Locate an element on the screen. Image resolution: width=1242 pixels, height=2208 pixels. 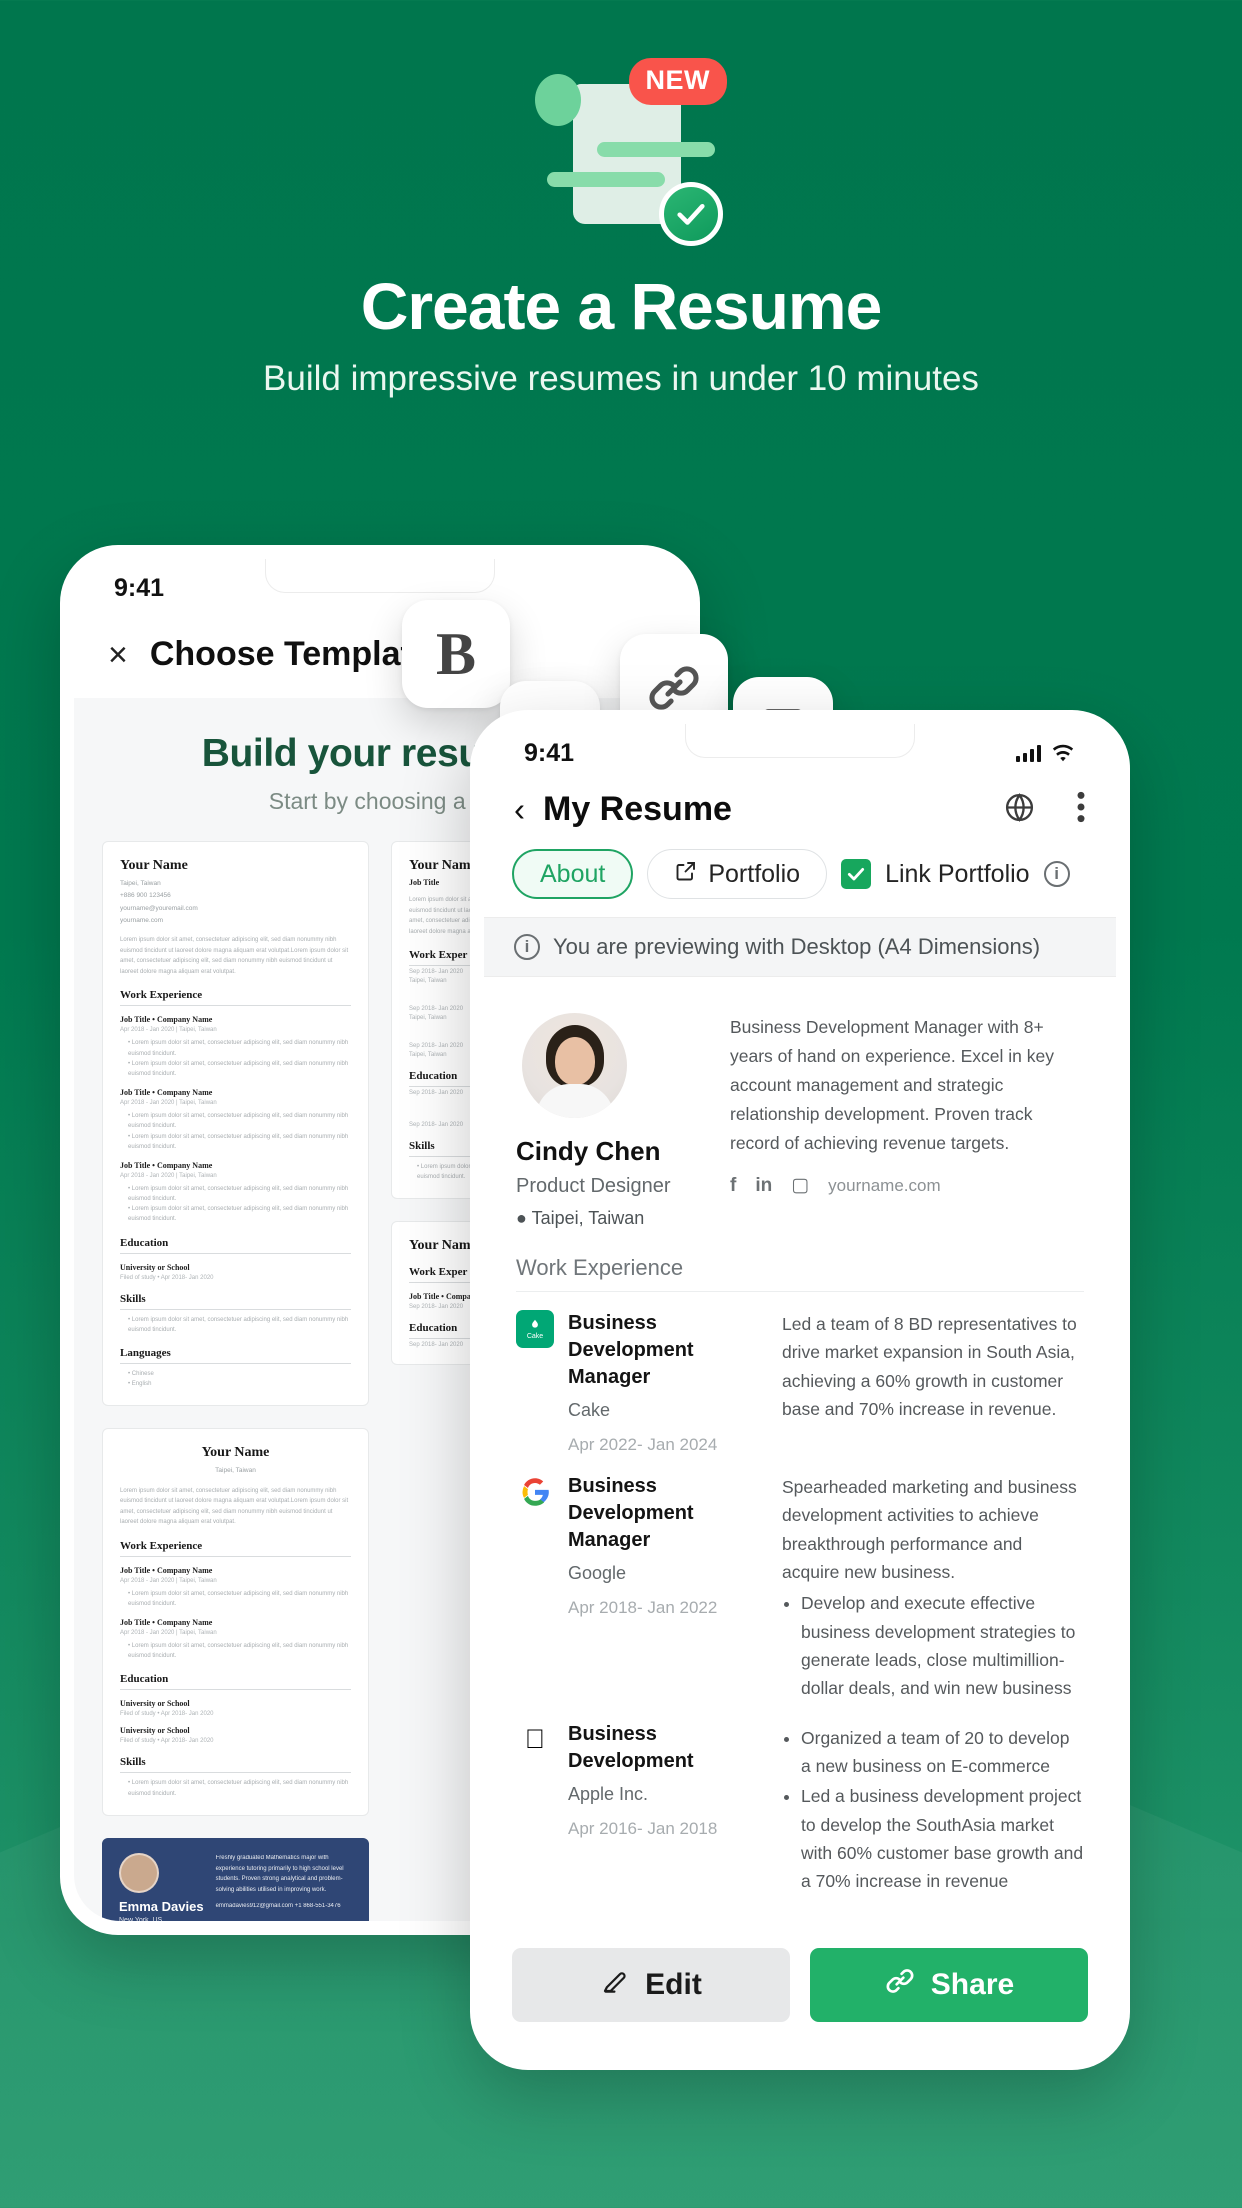
choose-template-header: × Choose Template is located at coordinates (380, 657).